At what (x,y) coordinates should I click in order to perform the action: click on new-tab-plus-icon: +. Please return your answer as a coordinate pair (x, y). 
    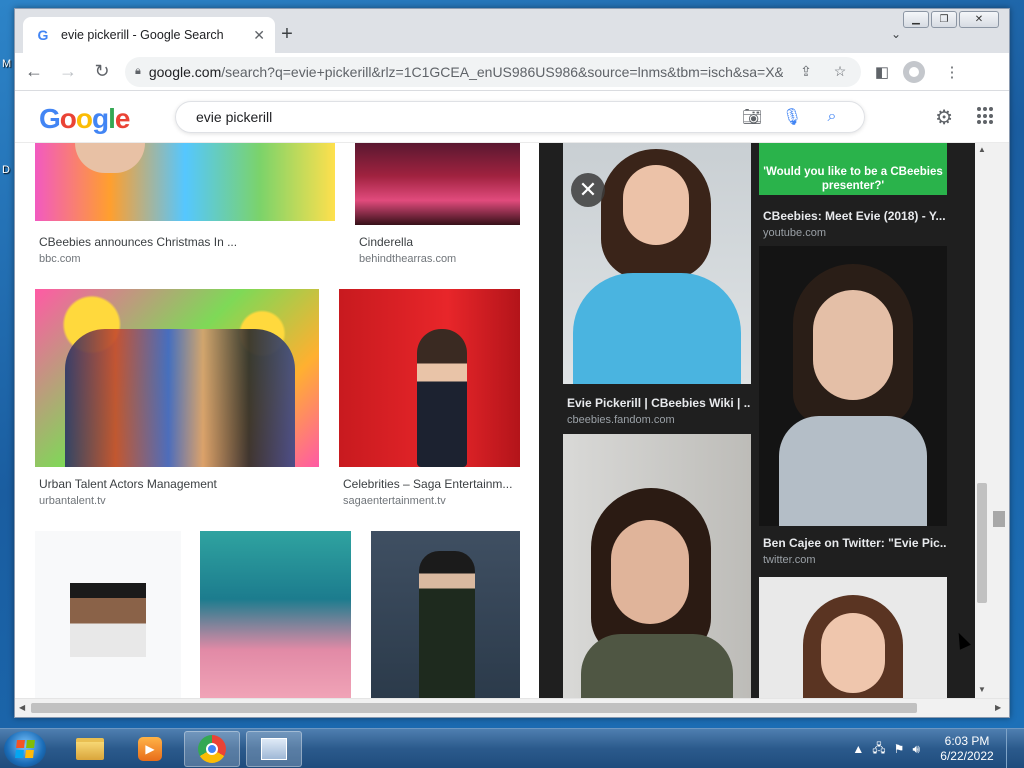
    Looking at the image, I should click on (287, 35).